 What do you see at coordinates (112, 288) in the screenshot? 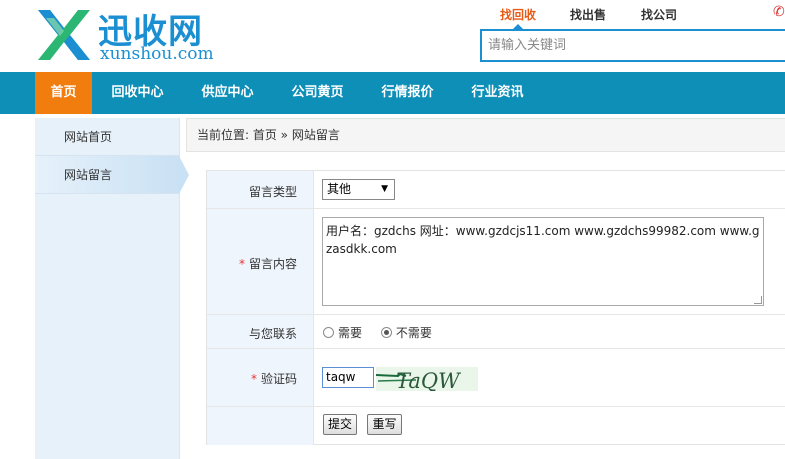
I see `sidebar: 网站首页 网站留言` at bounding box center [112, 288].